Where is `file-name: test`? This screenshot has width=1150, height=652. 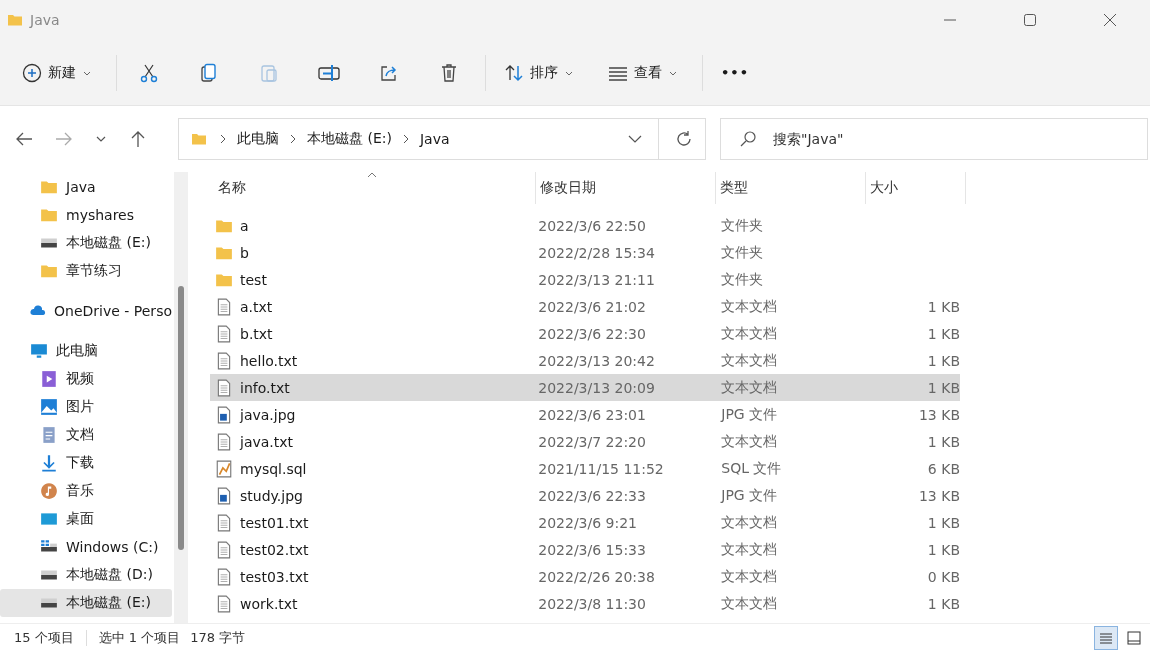 file-name: test is located at coordinates (253, 279).